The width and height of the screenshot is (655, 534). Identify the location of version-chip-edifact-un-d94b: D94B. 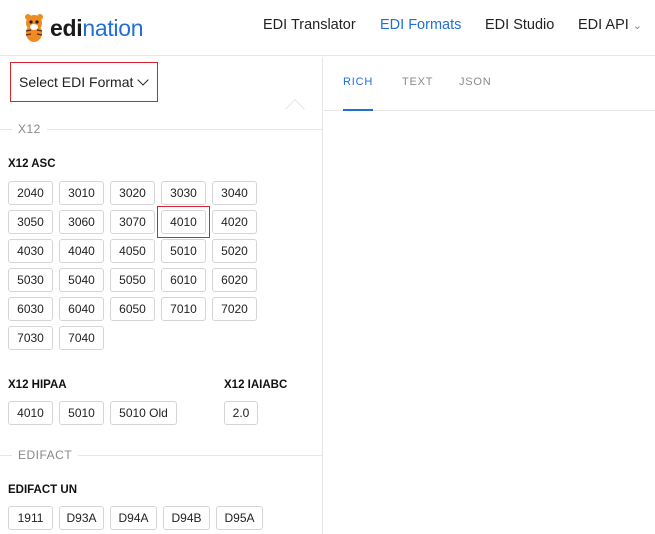
(186, 518).